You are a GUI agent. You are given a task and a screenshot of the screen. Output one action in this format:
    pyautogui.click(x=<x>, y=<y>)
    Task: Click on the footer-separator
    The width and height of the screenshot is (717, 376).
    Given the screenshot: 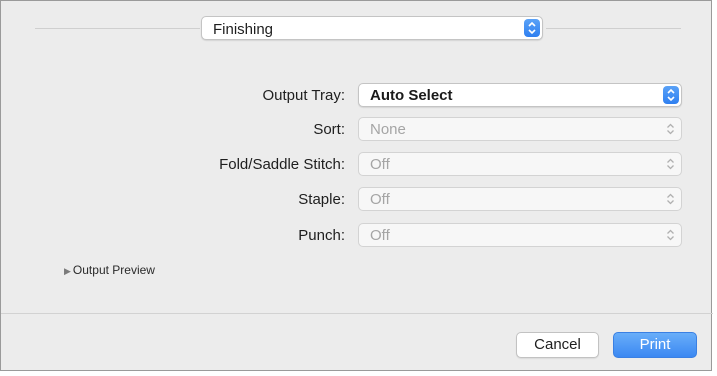 What is the action you would take?
    pyautogui.click(x=357, y=313)
    